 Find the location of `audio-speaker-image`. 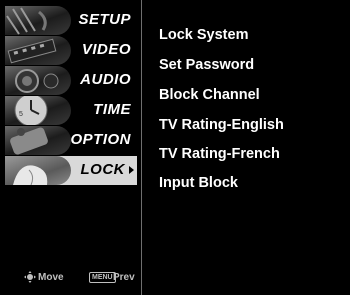

audio-speaker-image is located at coordinates (38, 80).